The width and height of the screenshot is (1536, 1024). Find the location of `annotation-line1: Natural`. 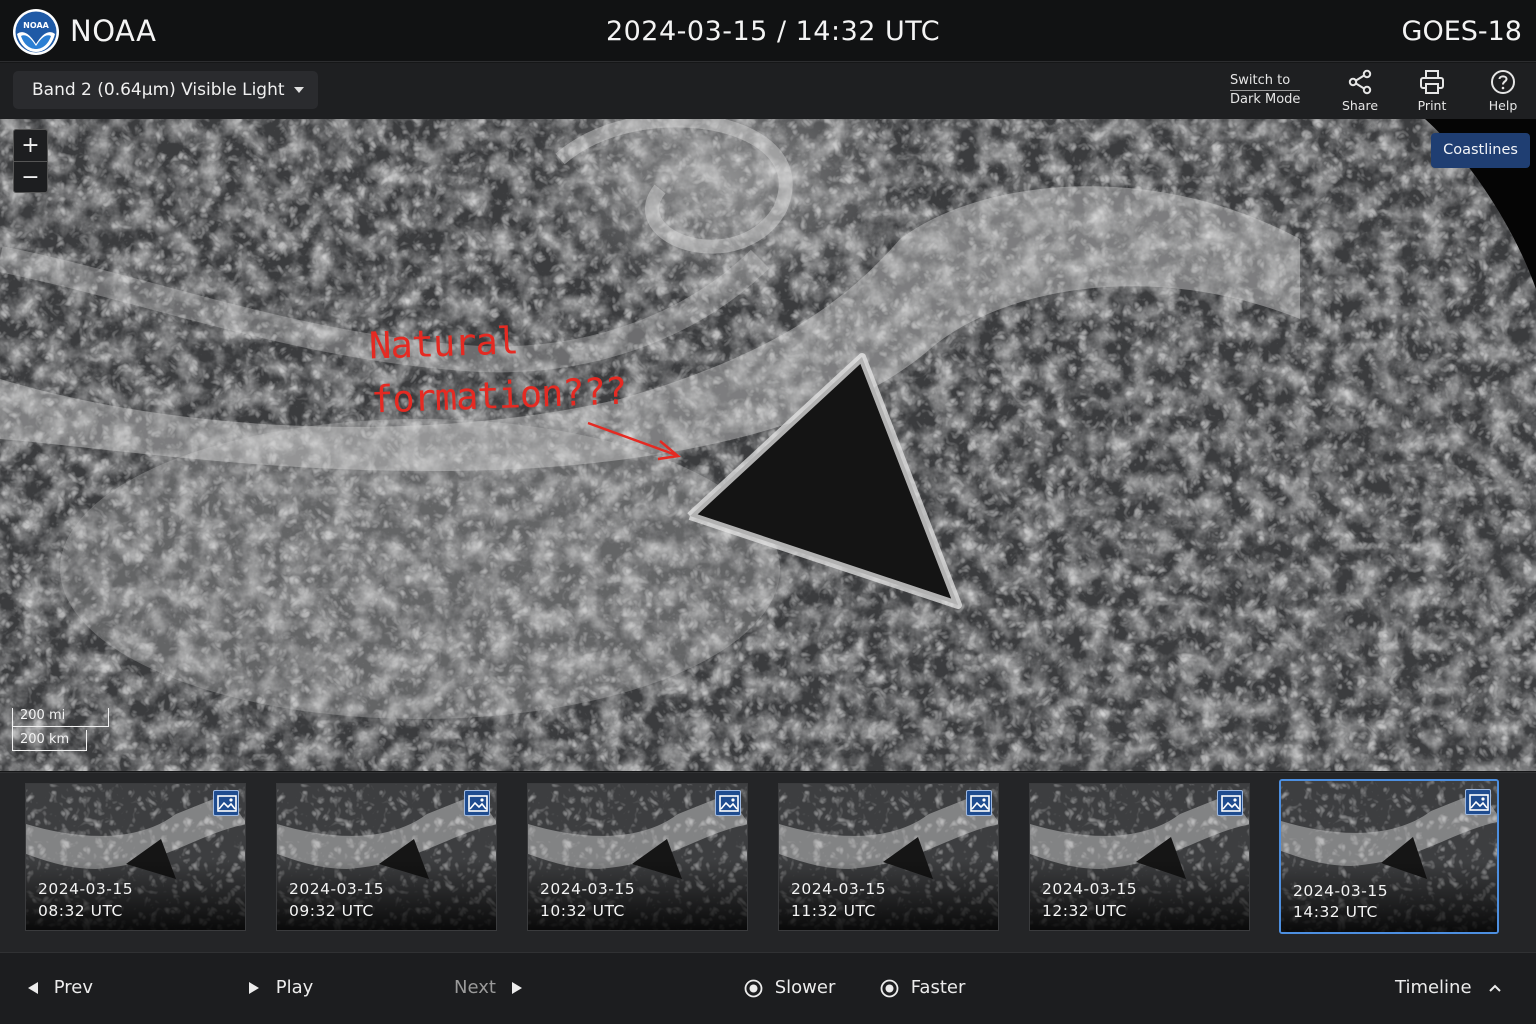

annotation-line1: Natural is located at coordinates (443, 343).